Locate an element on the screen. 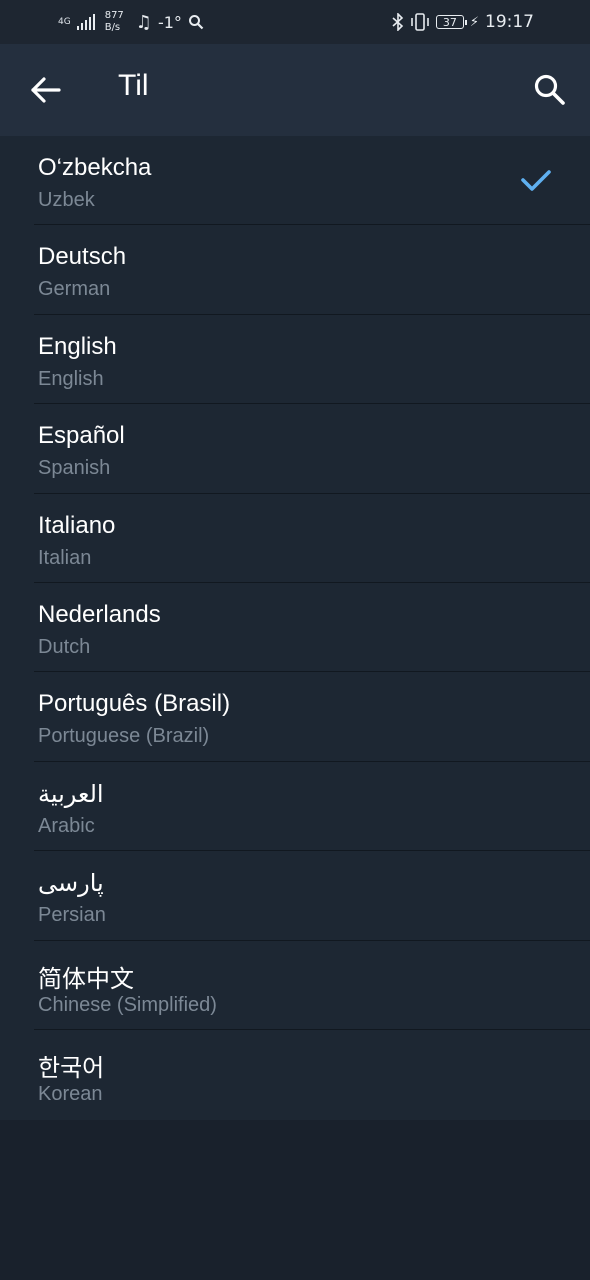 This screenshot has height=1280, width=590. charging-icon: ⚡ is located at coordinates (474, 22).